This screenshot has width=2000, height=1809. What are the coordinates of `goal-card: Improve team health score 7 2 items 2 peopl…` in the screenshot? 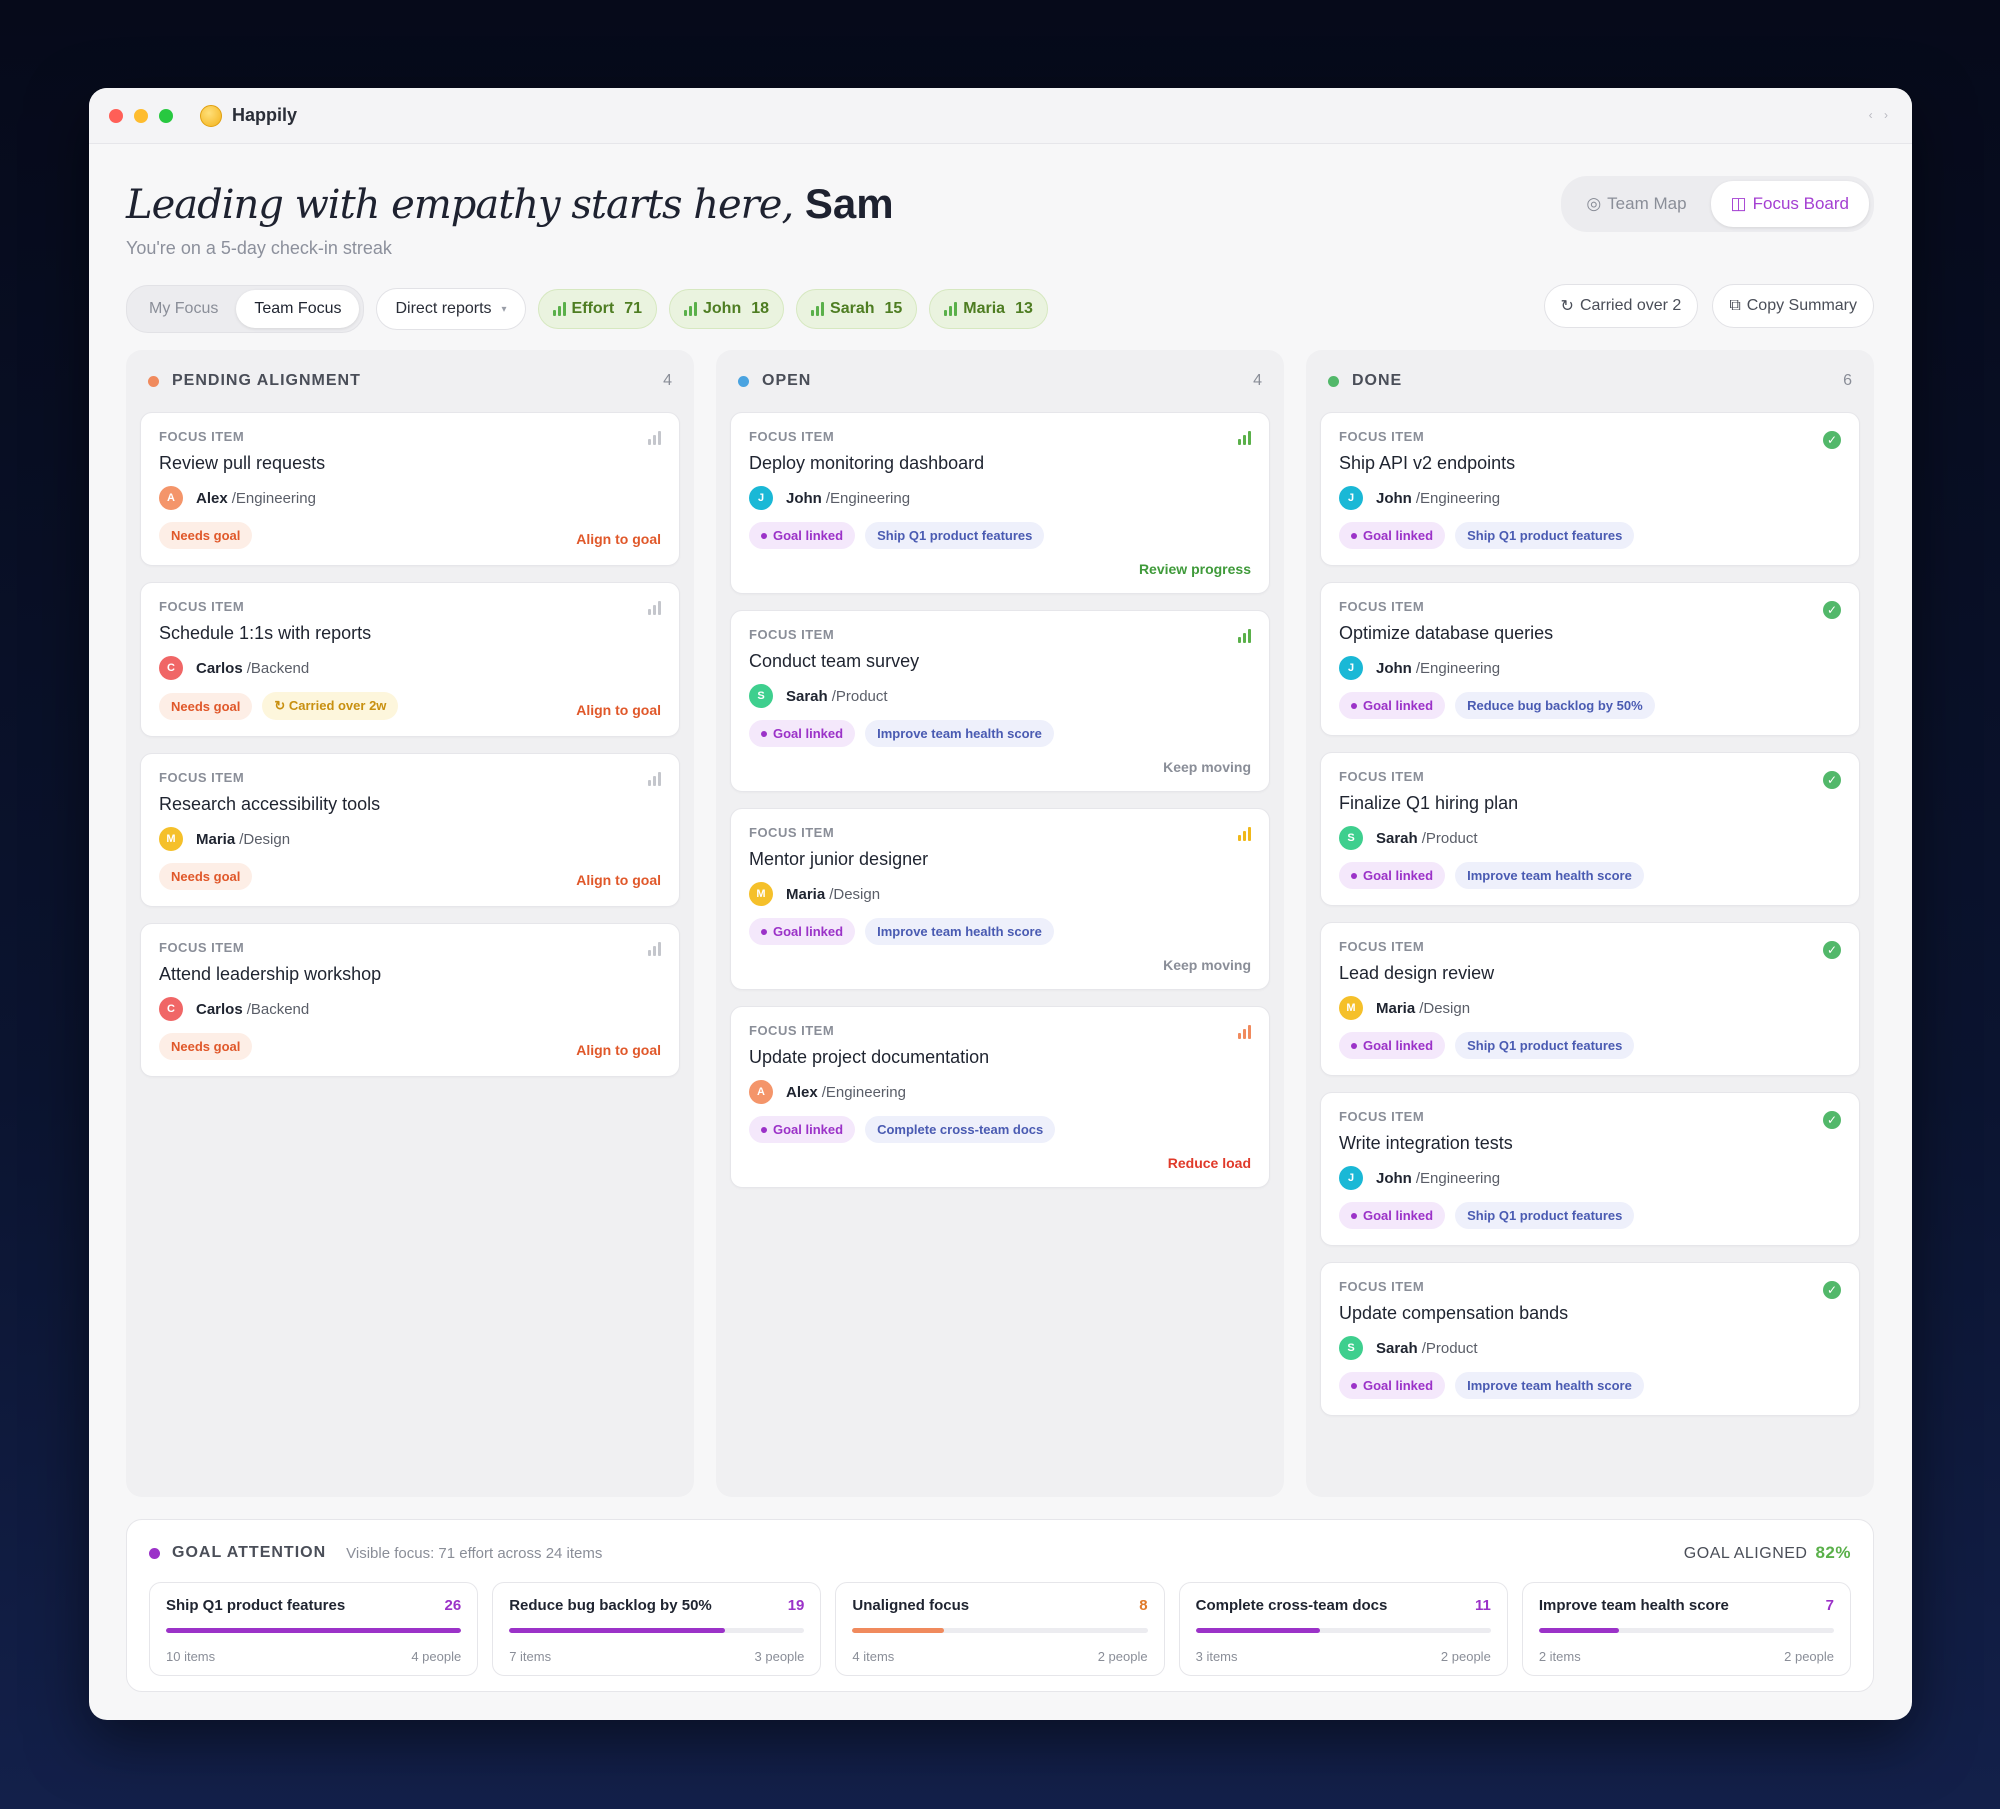 It's located at (1686, 1629).